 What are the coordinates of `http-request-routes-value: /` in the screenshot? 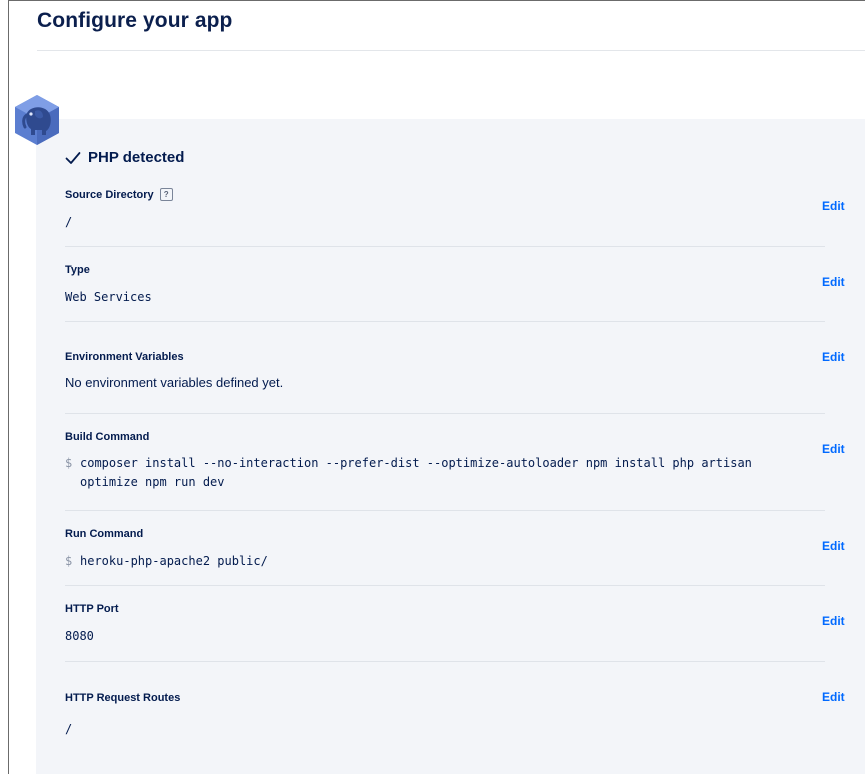 It's located at (69, 729).